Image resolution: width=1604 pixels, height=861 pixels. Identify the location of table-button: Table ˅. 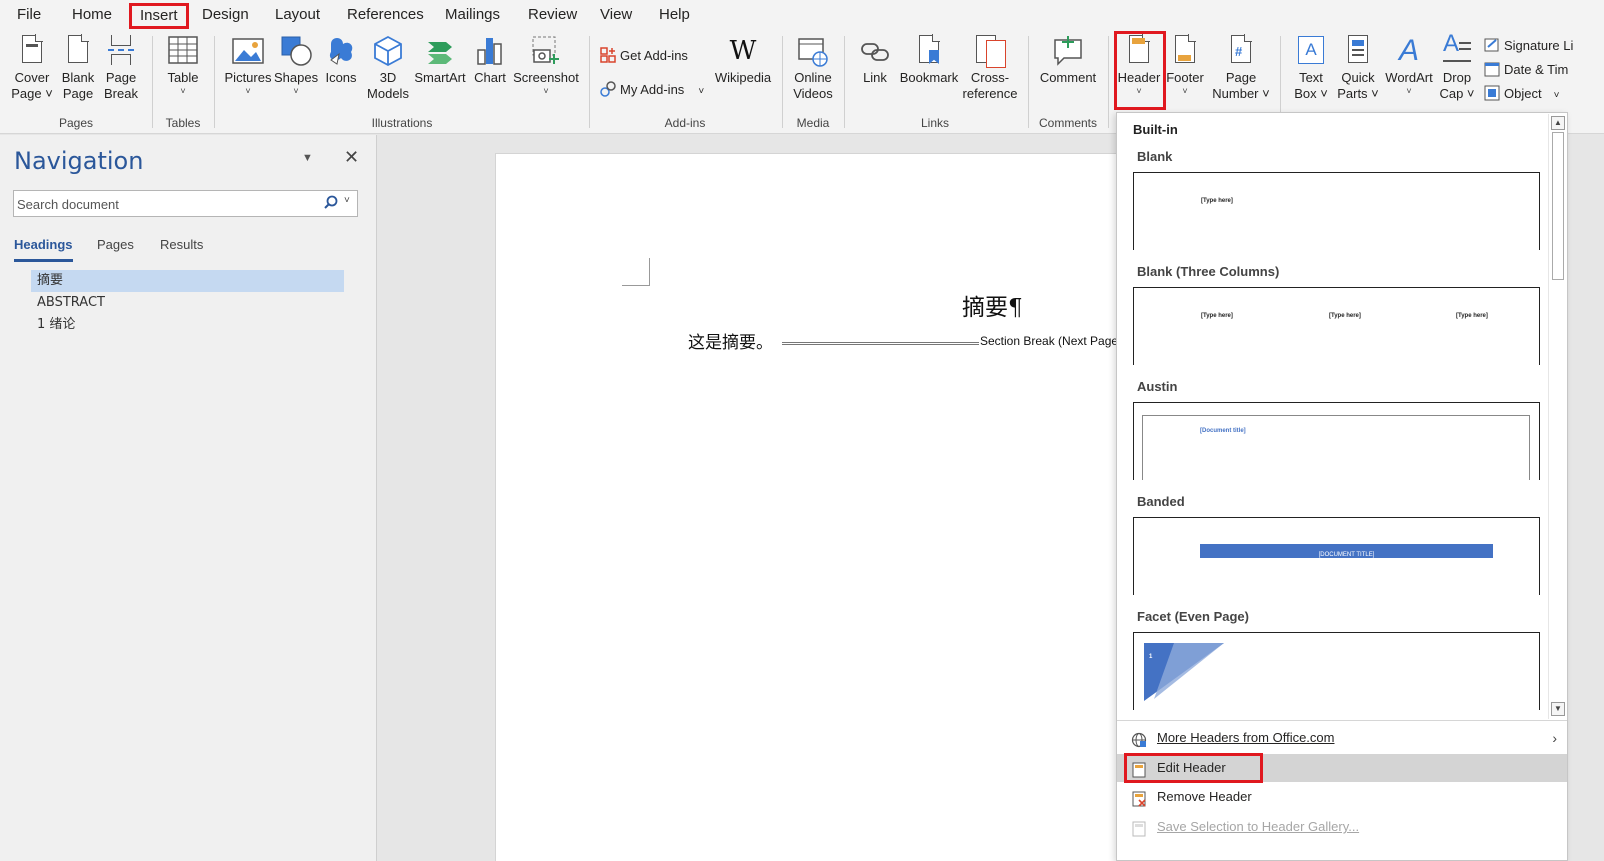
(183, 65).